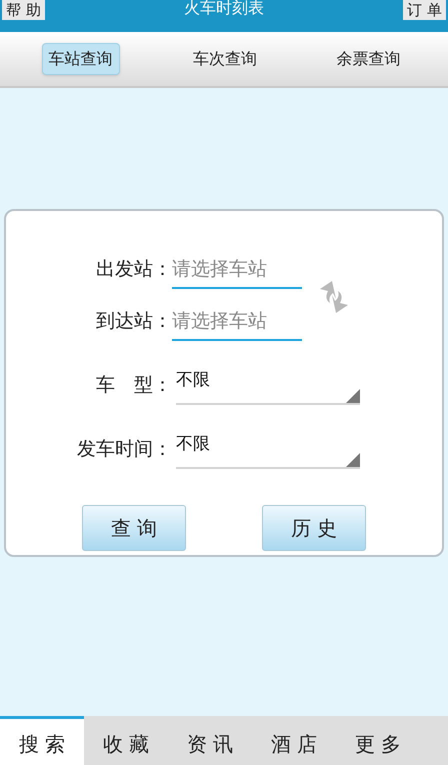 Image resolution: width=448 pixels, height=765 pixels. I want to click on field-label: 发车时间：, so click(124, 449).